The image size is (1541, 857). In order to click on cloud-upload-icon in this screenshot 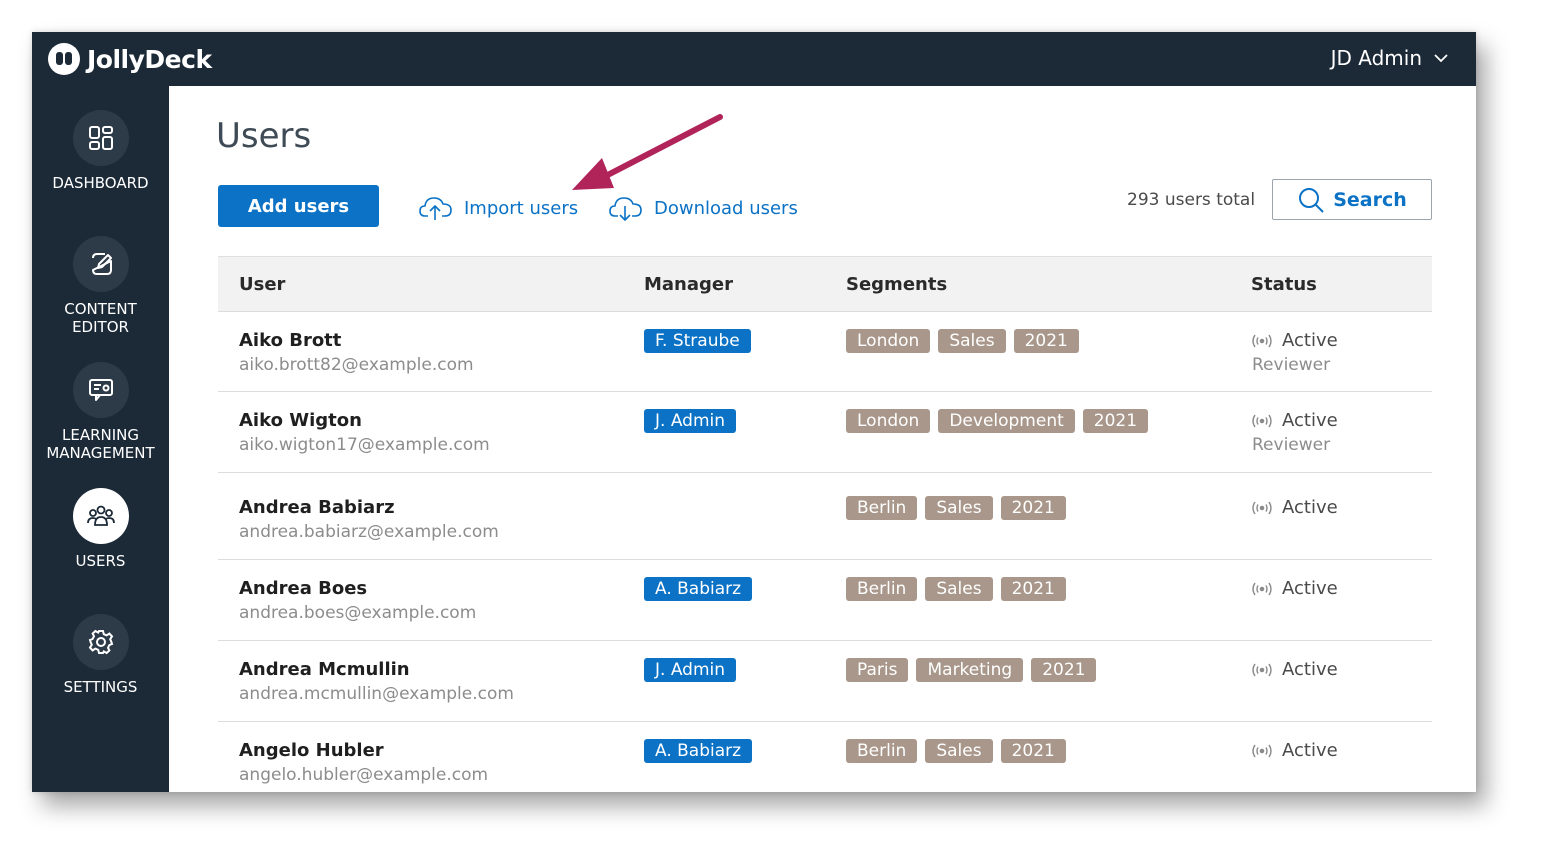, I will do `click(435, 208)`.